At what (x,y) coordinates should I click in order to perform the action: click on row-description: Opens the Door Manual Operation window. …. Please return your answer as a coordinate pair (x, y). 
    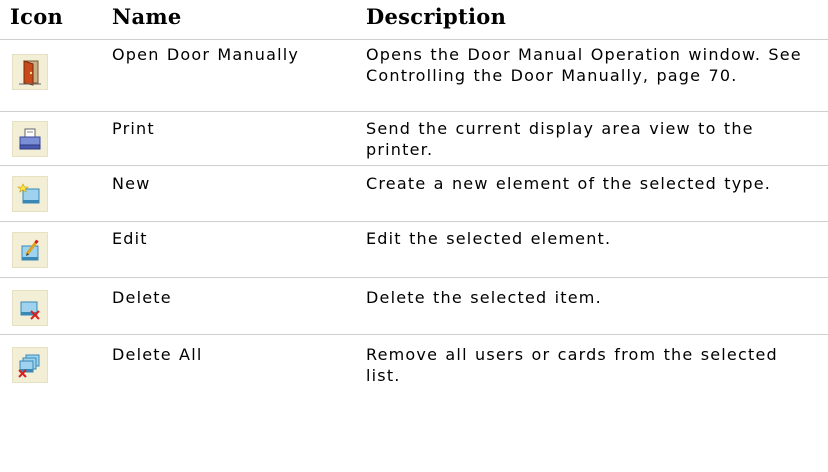
    Looking at the image, I should click on (584, 65).